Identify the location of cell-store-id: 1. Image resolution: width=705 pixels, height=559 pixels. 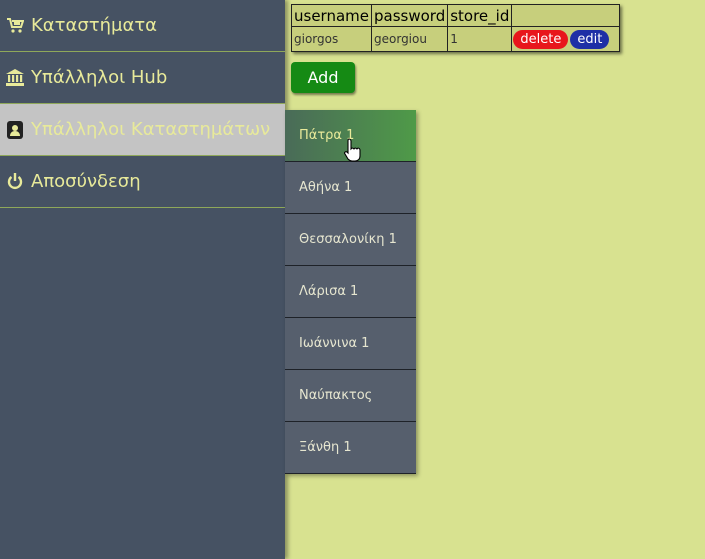
(480, 39).